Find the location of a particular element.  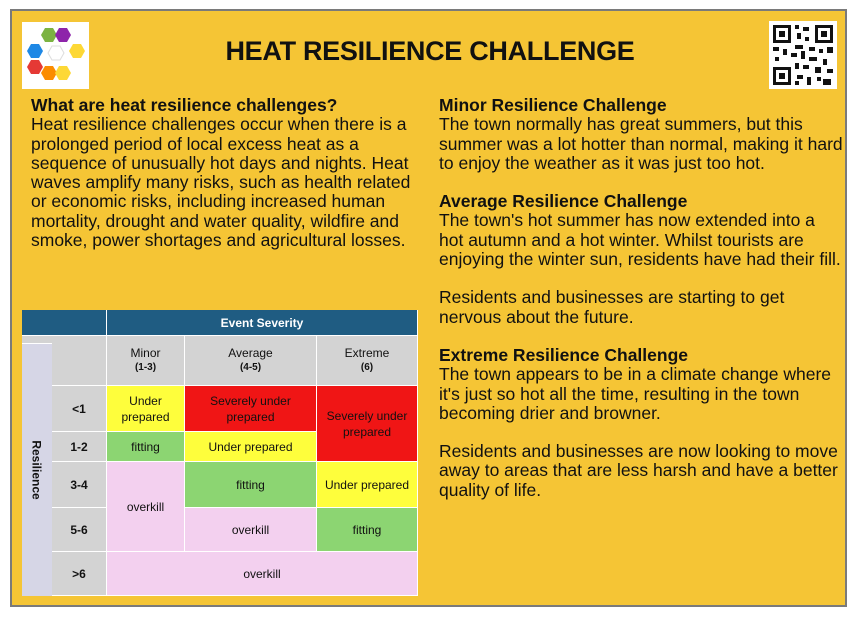

cell-lt2-extreme: Severely under prepared is located at coordinates (367, 424).